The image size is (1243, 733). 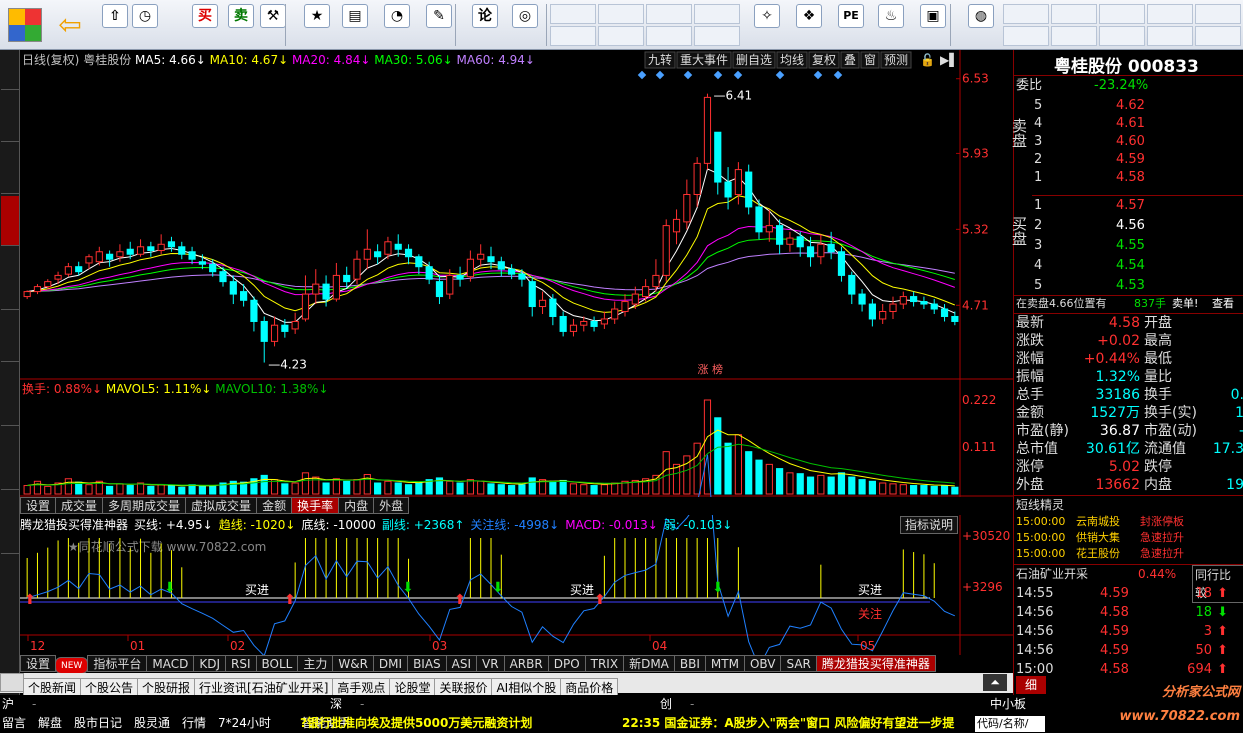 I want to click on indicator-tab: MACD, so click(x=170, y=663).